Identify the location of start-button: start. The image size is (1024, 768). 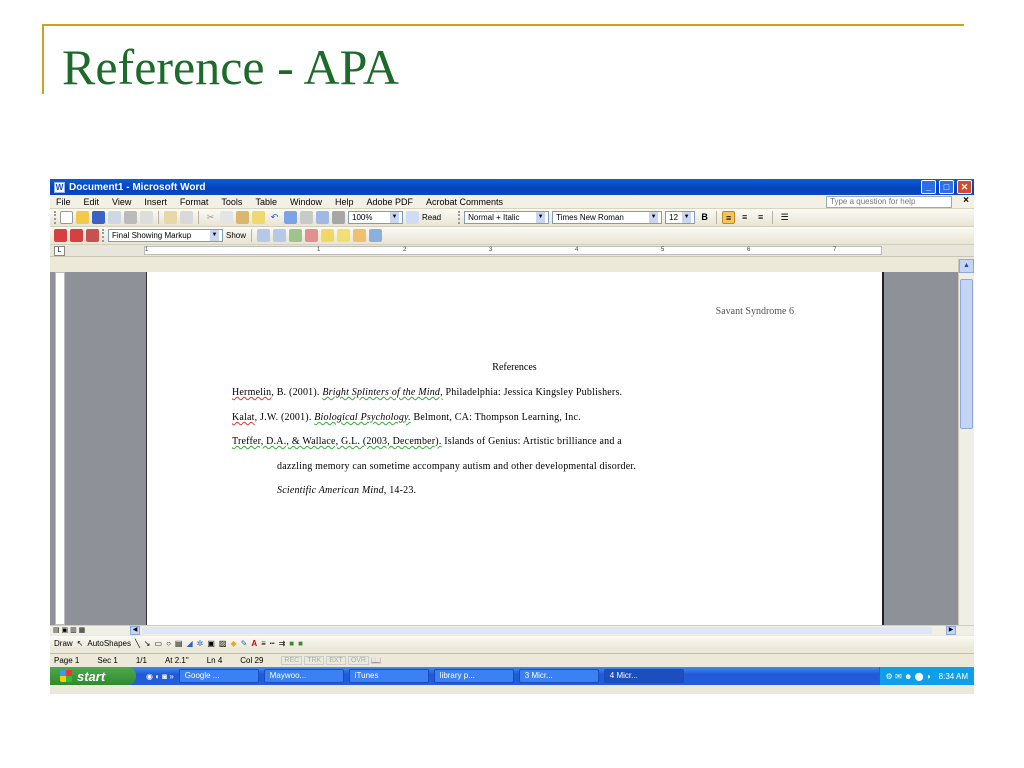
(93, 676).